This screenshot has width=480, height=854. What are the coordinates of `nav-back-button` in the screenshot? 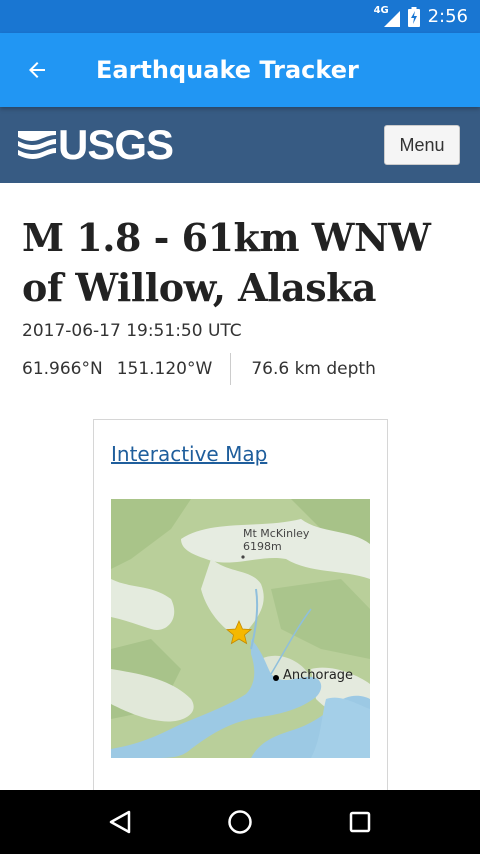 It's located at (120, 822).